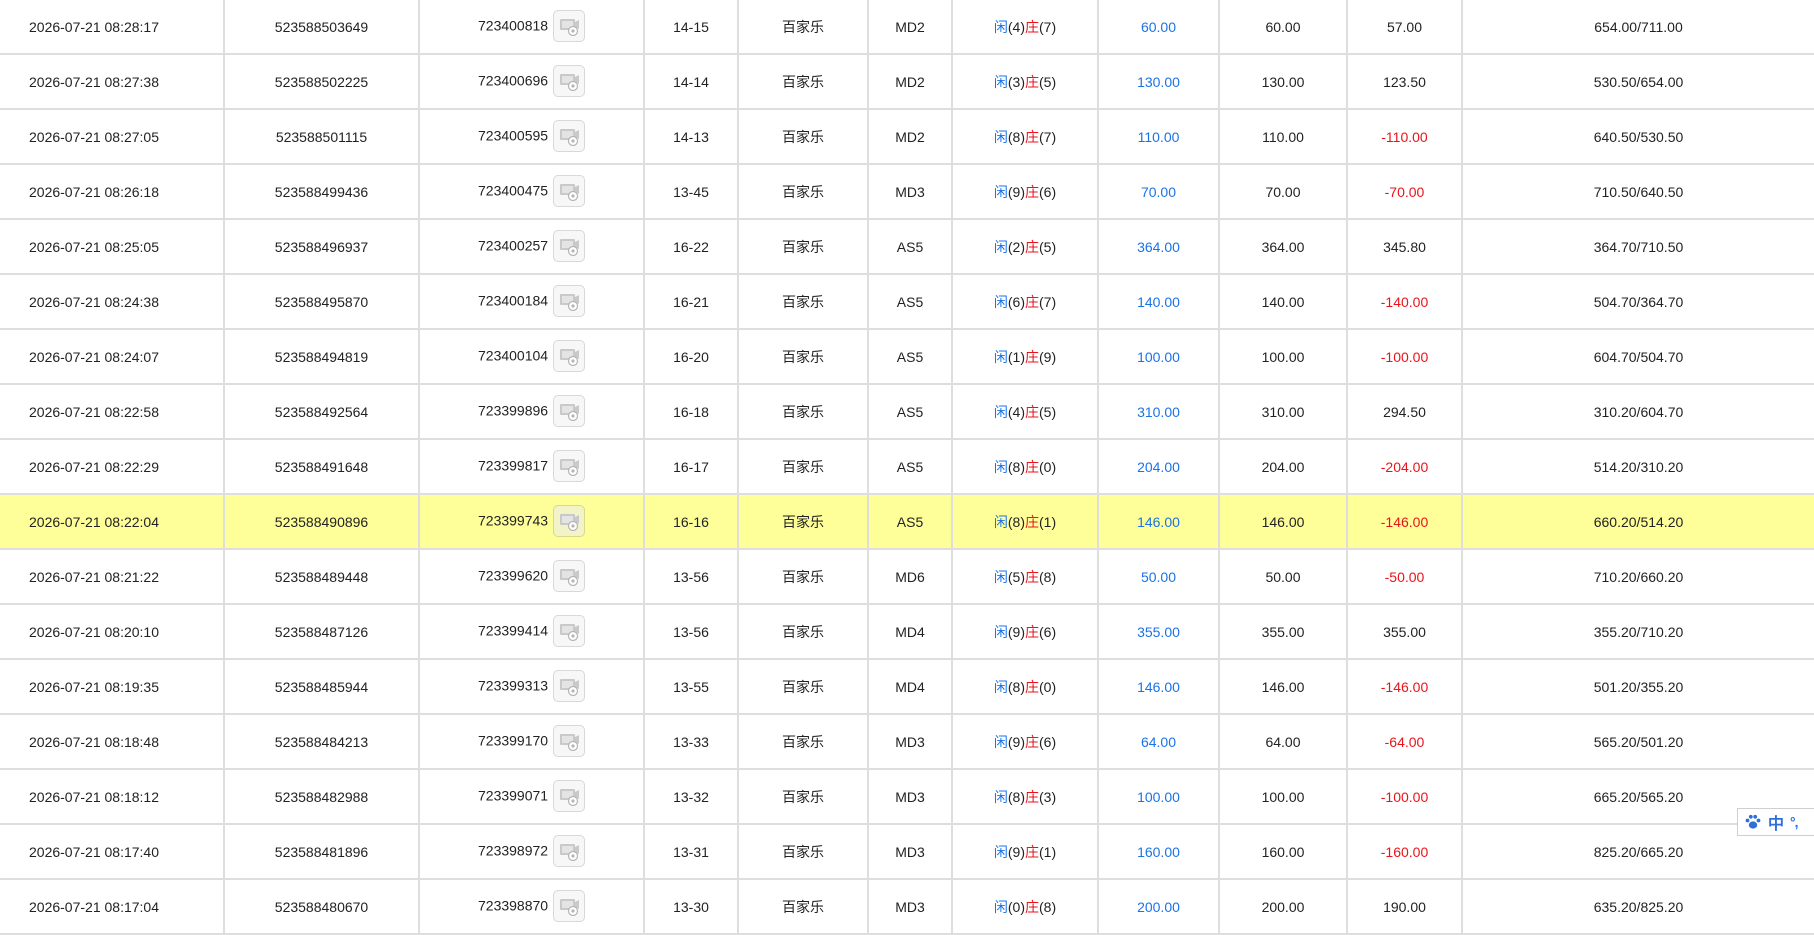 The height and width of the screenshot is (935, 1814). I want to click on balance-cell: 565.20/501.20, so click(1638, 742).